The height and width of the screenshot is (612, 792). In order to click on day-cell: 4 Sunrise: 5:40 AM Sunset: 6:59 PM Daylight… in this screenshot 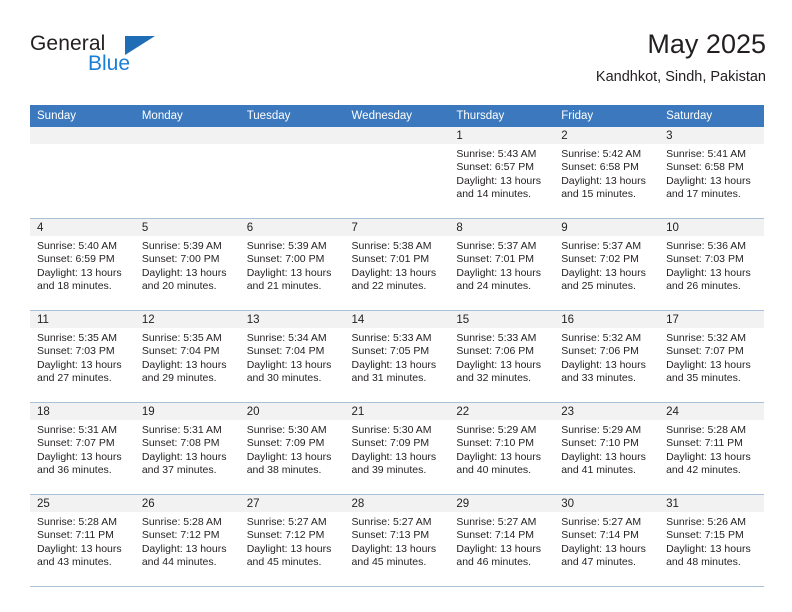, I will do `click(82, 264)`.